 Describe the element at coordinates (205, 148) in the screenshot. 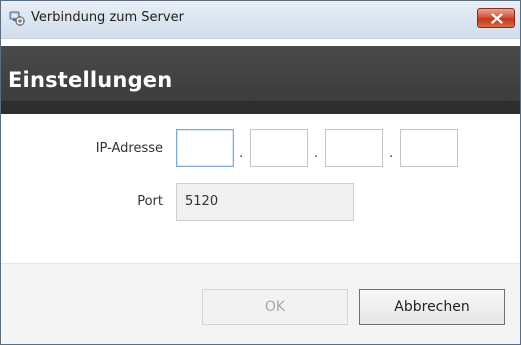

I see `ip-octet-1-input` at that location.